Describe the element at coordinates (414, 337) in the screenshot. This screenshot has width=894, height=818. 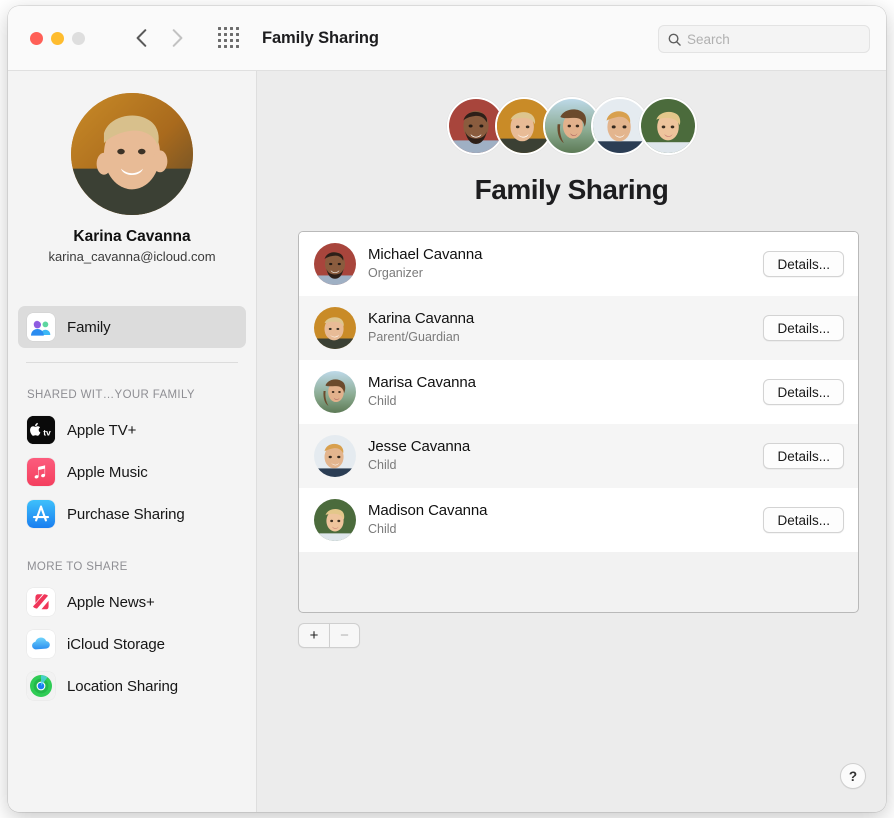
I see `member-role: Parent/Guardian` at that location.